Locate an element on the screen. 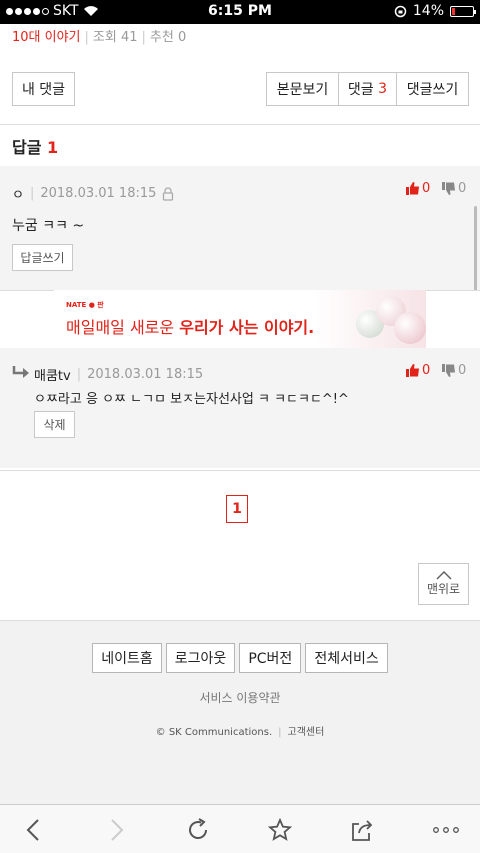 This screenshot has width=480, height=853. footer-buttons: 네이트홈 로그아웃 PC버전 전체서비스 is located at coordinates (240, 658).